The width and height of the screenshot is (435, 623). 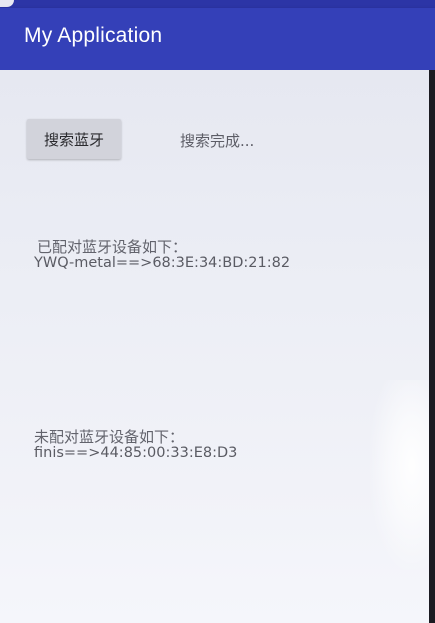 What do you see at coordinates (136, 453) in the screenshot?
I see `unpaired-device-item: finis==>44:85:00:33:E8:D3` at bounding box center [136, 453].